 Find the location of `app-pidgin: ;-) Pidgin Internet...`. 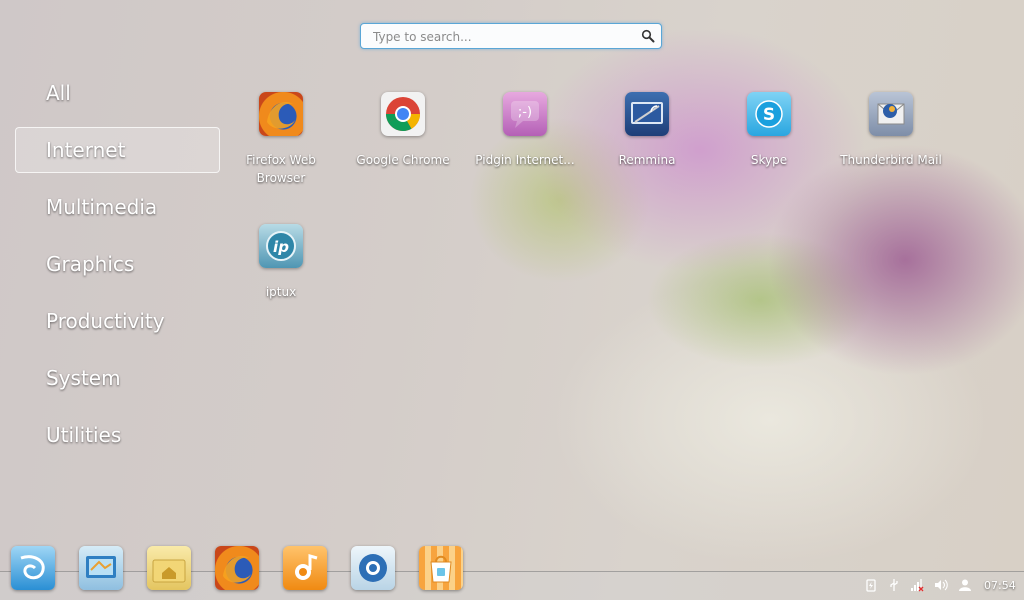

app-pidgin: ;-) Pidgin Internet... is located at coordinates (525, 129).